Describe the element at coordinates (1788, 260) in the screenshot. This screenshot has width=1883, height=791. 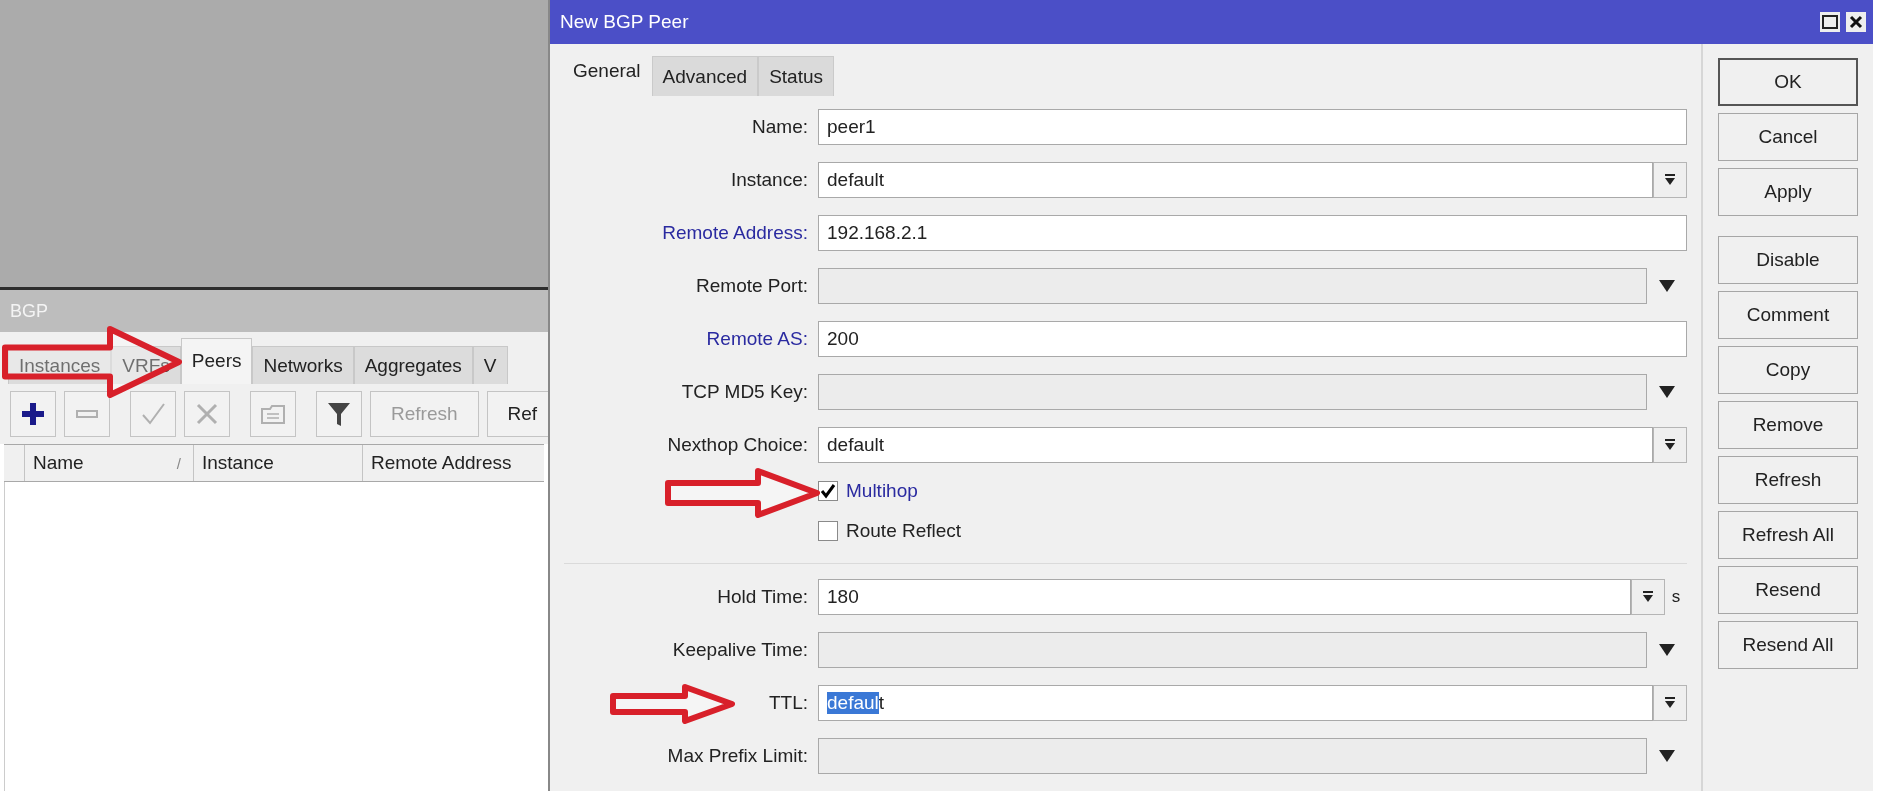
I see `dialog-button: Disable` at that location.